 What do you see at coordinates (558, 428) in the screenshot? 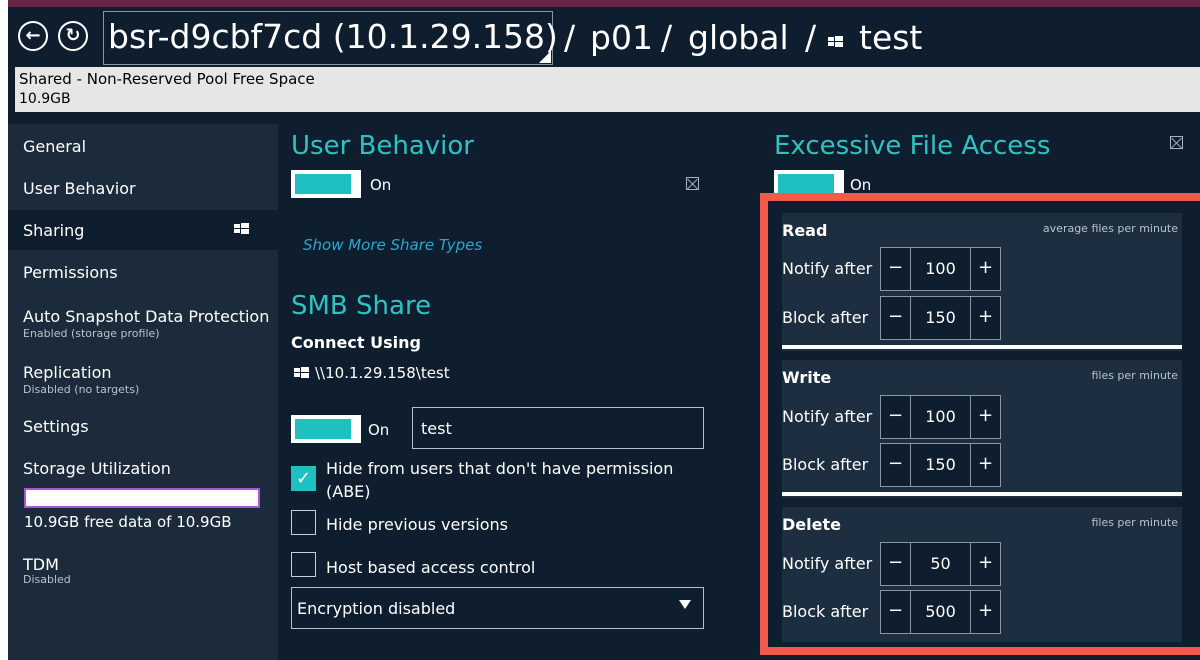
I see `share-name-input` at bounding box center [558, 428].